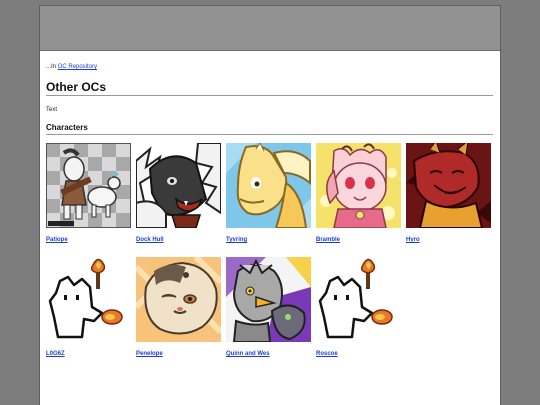 This screenshot has height=405, width=540. Describe the element at coordinates (358, 354) in the screenshot. I see `character-name-link: Roscoe` at that location.